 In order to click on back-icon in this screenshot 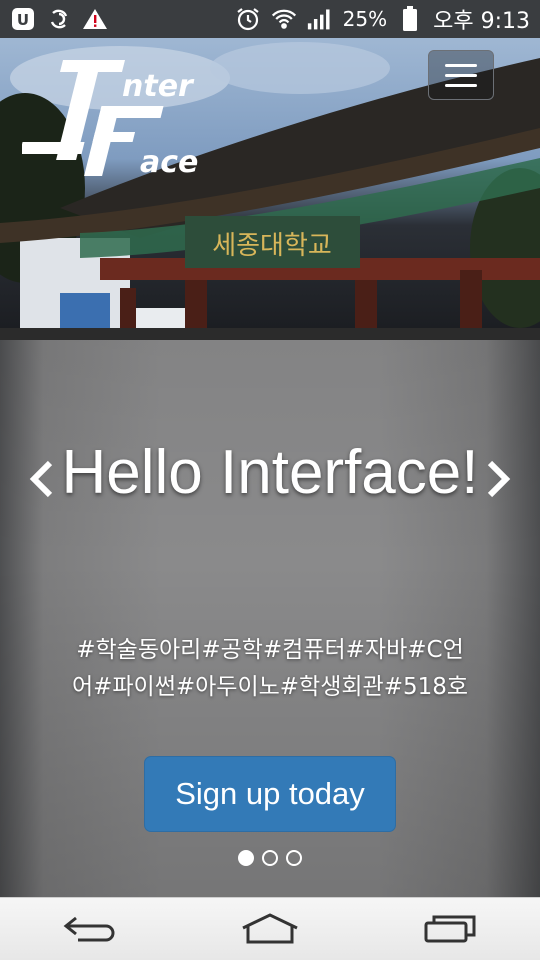, I will do `click(89, 929)`.